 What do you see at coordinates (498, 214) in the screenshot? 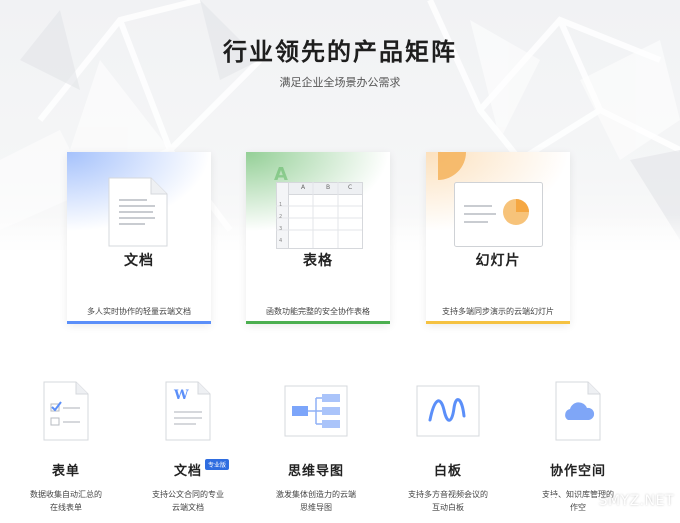
I see `slides-icon` at bounding box center [498, 214].